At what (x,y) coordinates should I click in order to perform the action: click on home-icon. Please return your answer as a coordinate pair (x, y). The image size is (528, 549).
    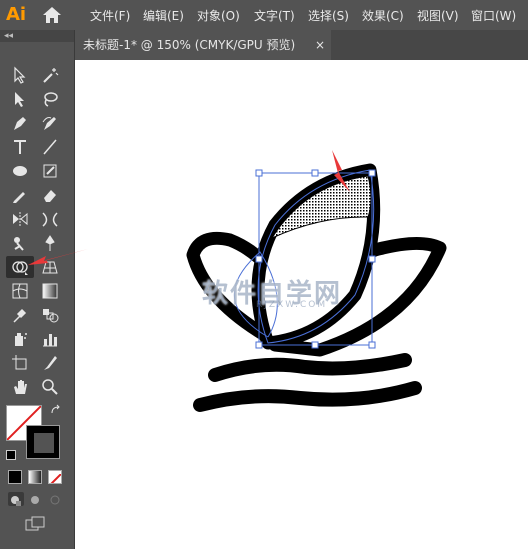
    Looking at the image, I should click on (52, 15).